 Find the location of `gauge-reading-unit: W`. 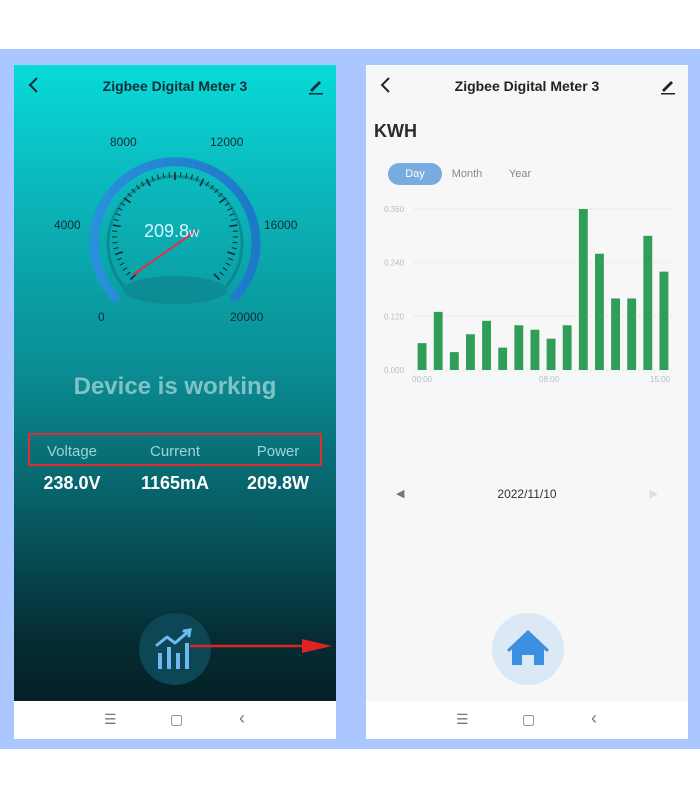

gauge-reading-unit: W is located at coordinates (194, 234).